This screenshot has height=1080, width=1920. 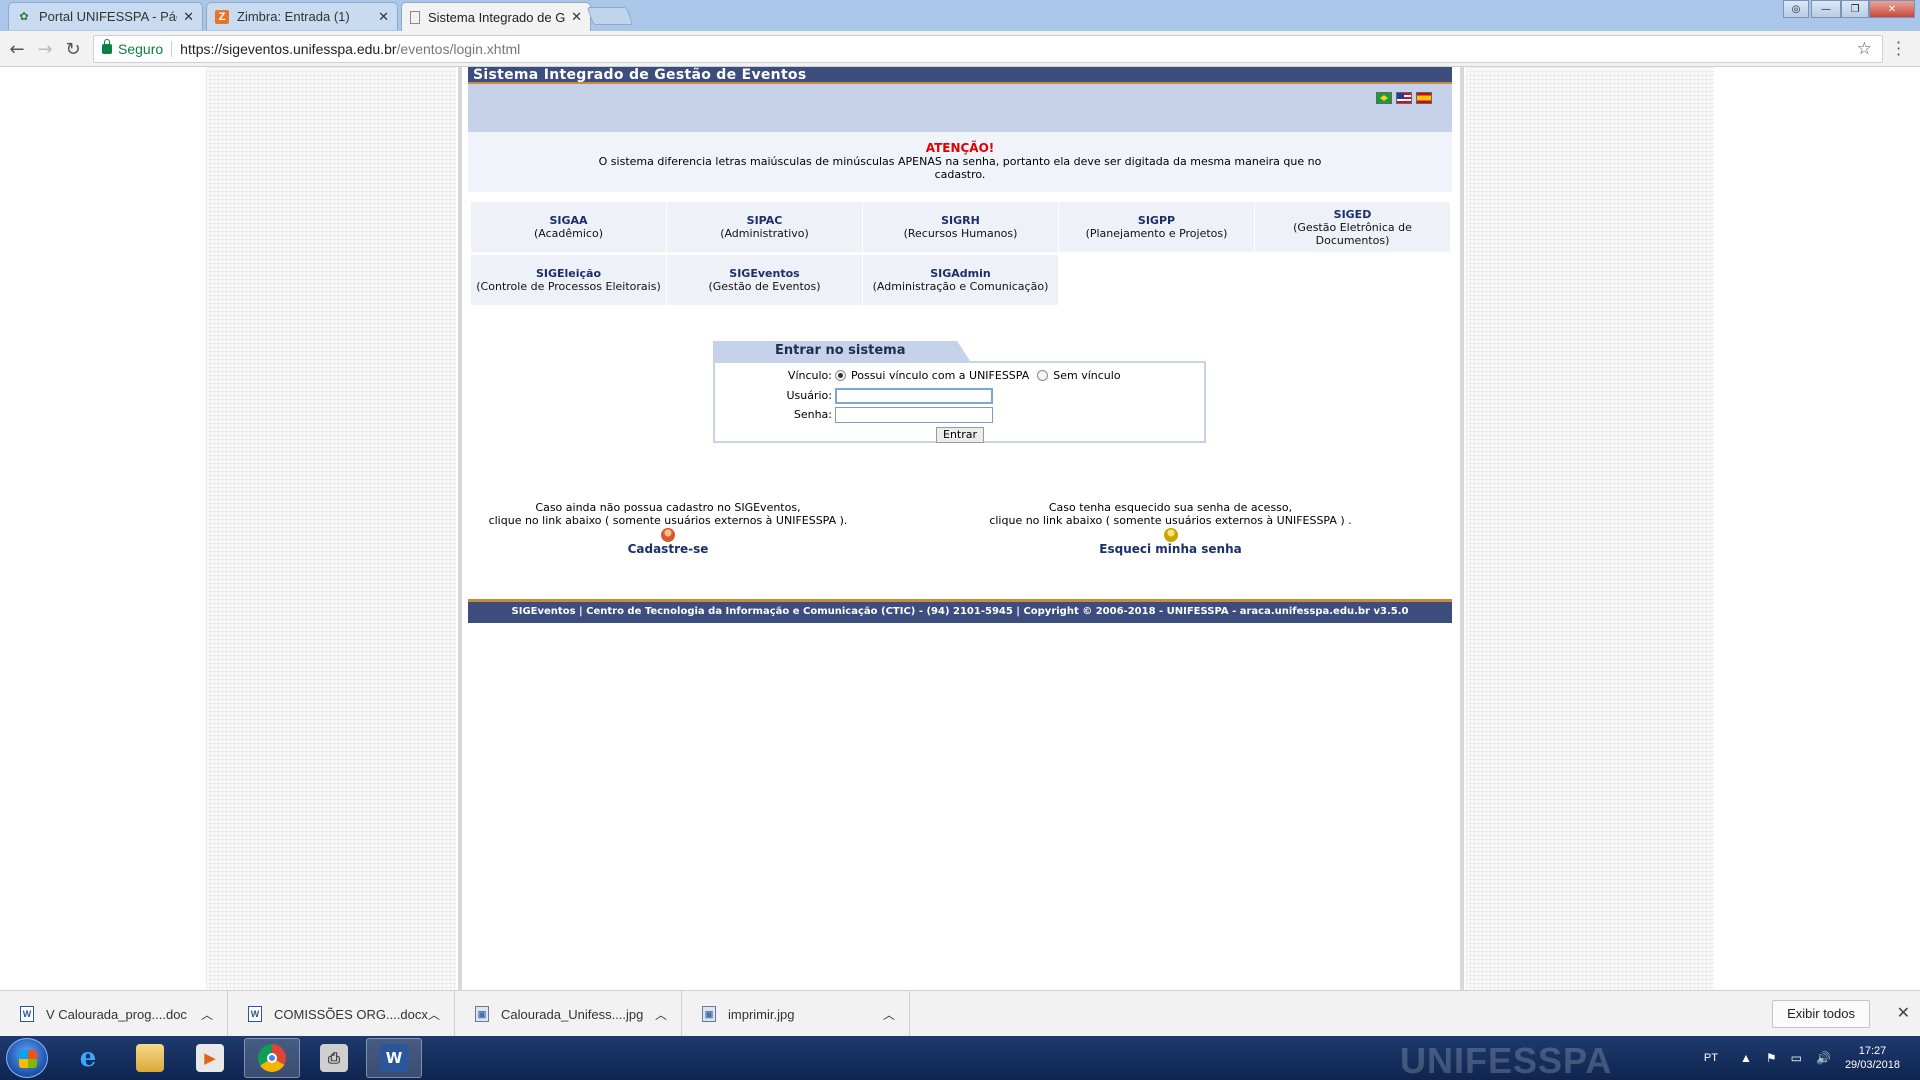 I want to click on system-desc: (Recursos Humanos), so click(x=960, y=233).